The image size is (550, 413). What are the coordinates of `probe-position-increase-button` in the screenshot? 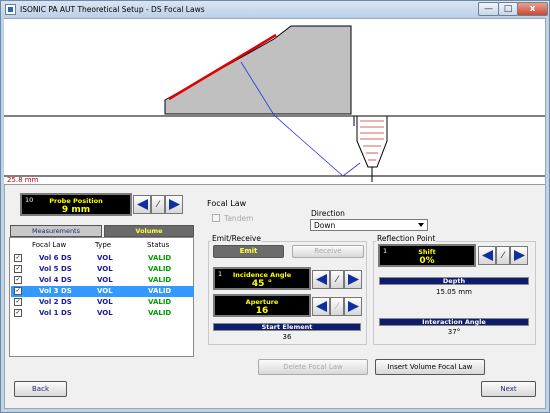 It's located at (174, 204).